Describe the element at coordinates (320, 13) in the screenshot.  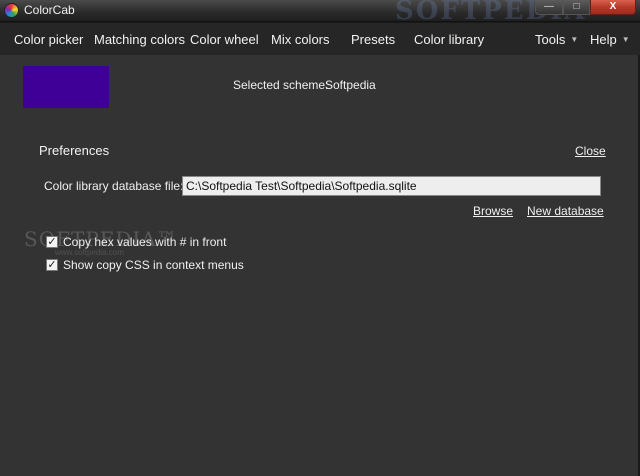
I see `title-bar: ColorCab SOFTPEDIA — □ X` at that location.